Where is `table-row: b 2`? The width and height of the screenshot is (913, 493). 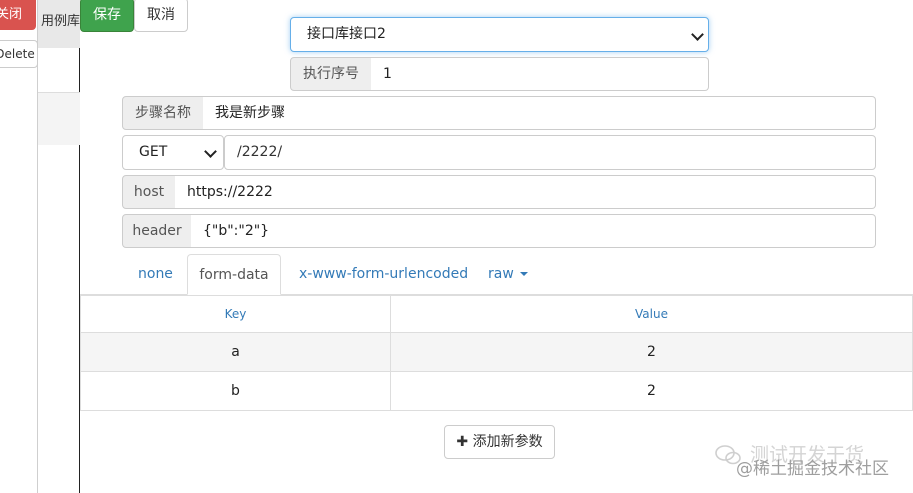 table-row: b 2 is located at coordinates (496, 391).